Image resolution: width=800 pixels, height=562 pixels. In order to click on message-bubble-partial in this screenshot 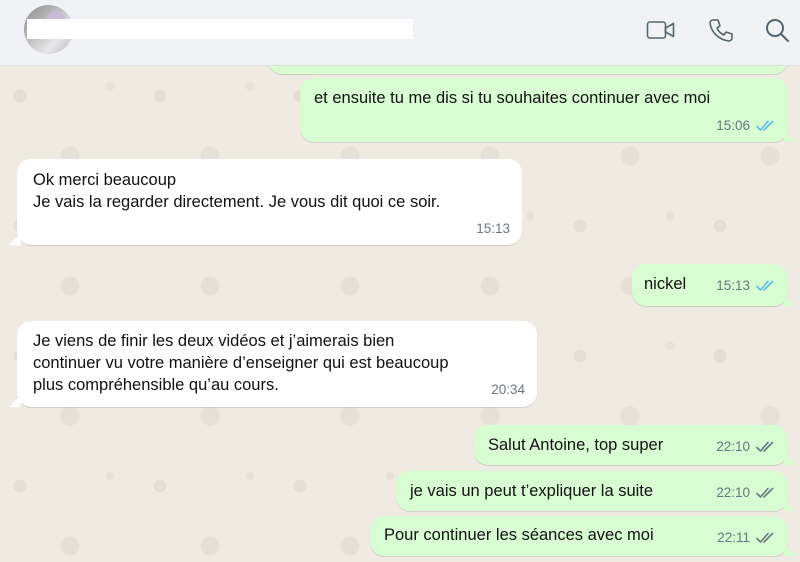, I will do `click(528, 70)`.